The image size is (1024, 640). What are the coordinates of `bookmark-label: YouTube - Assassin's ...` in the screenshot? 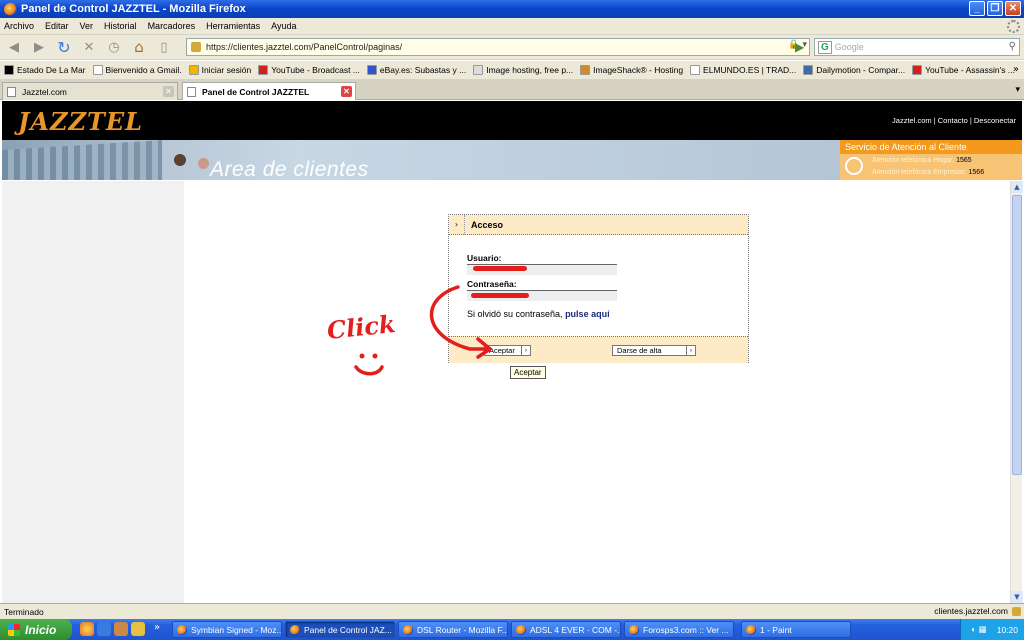 It's located at (970, 70).